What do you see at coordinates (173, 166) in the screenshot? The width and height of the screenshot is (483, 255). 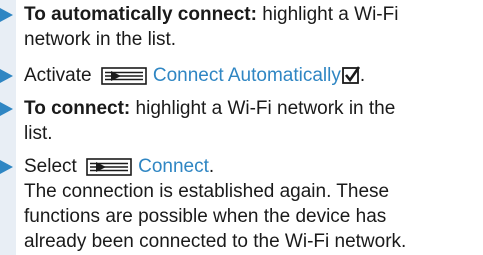 I see `connect-label: Connect` at bounding box center [173, 166].